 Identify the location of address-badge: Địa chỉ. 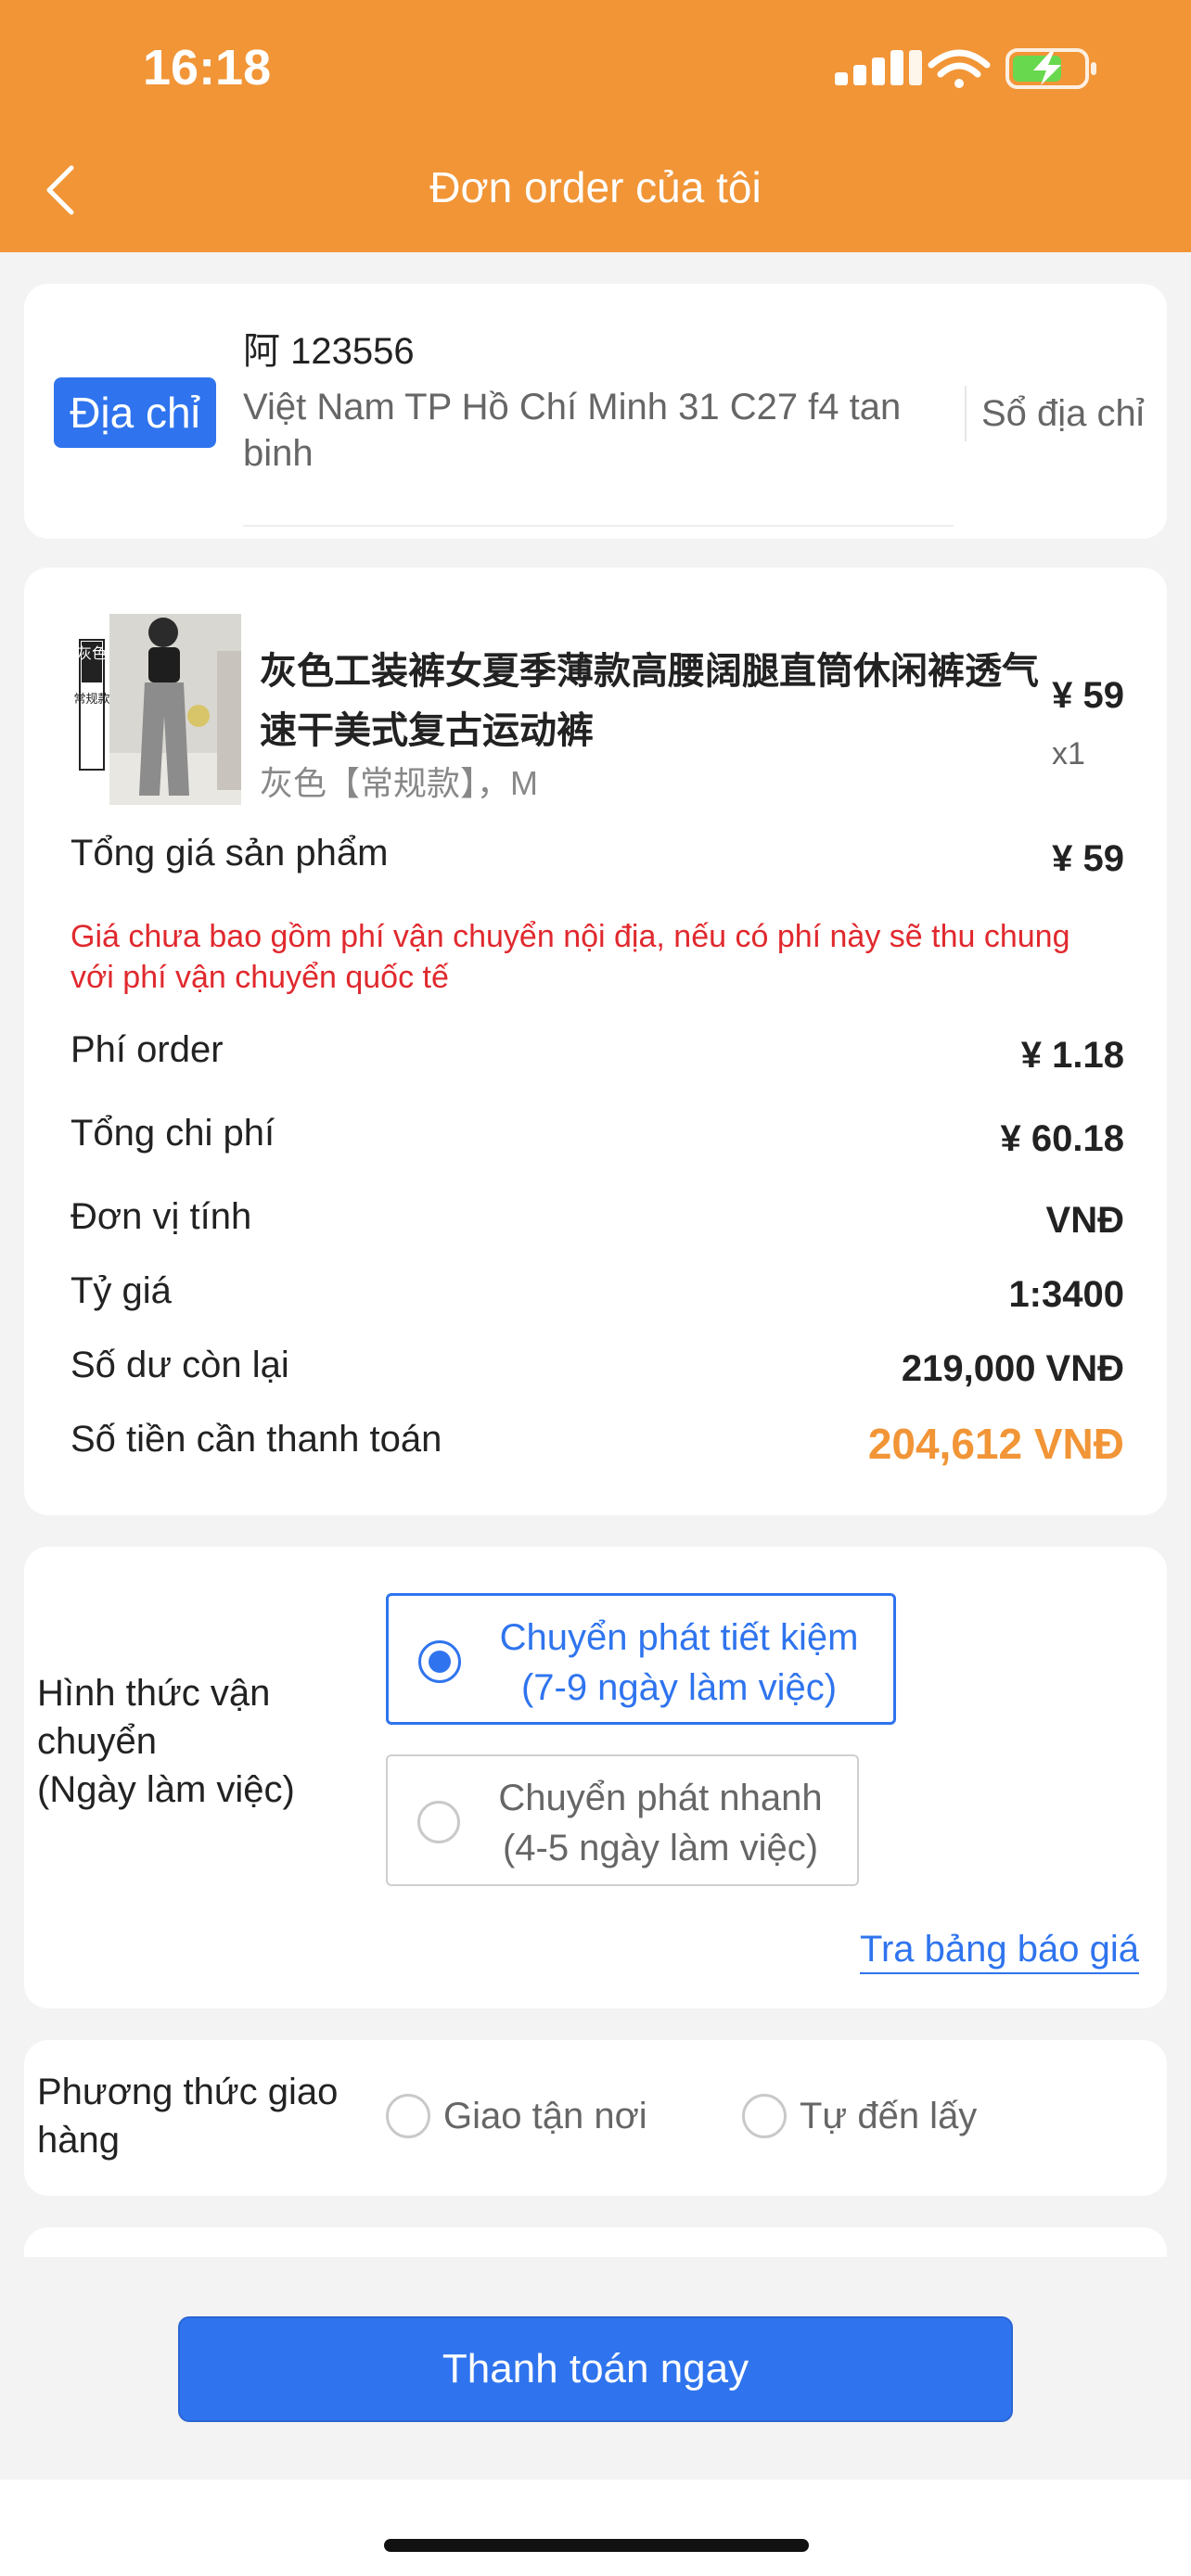
(135, 413).